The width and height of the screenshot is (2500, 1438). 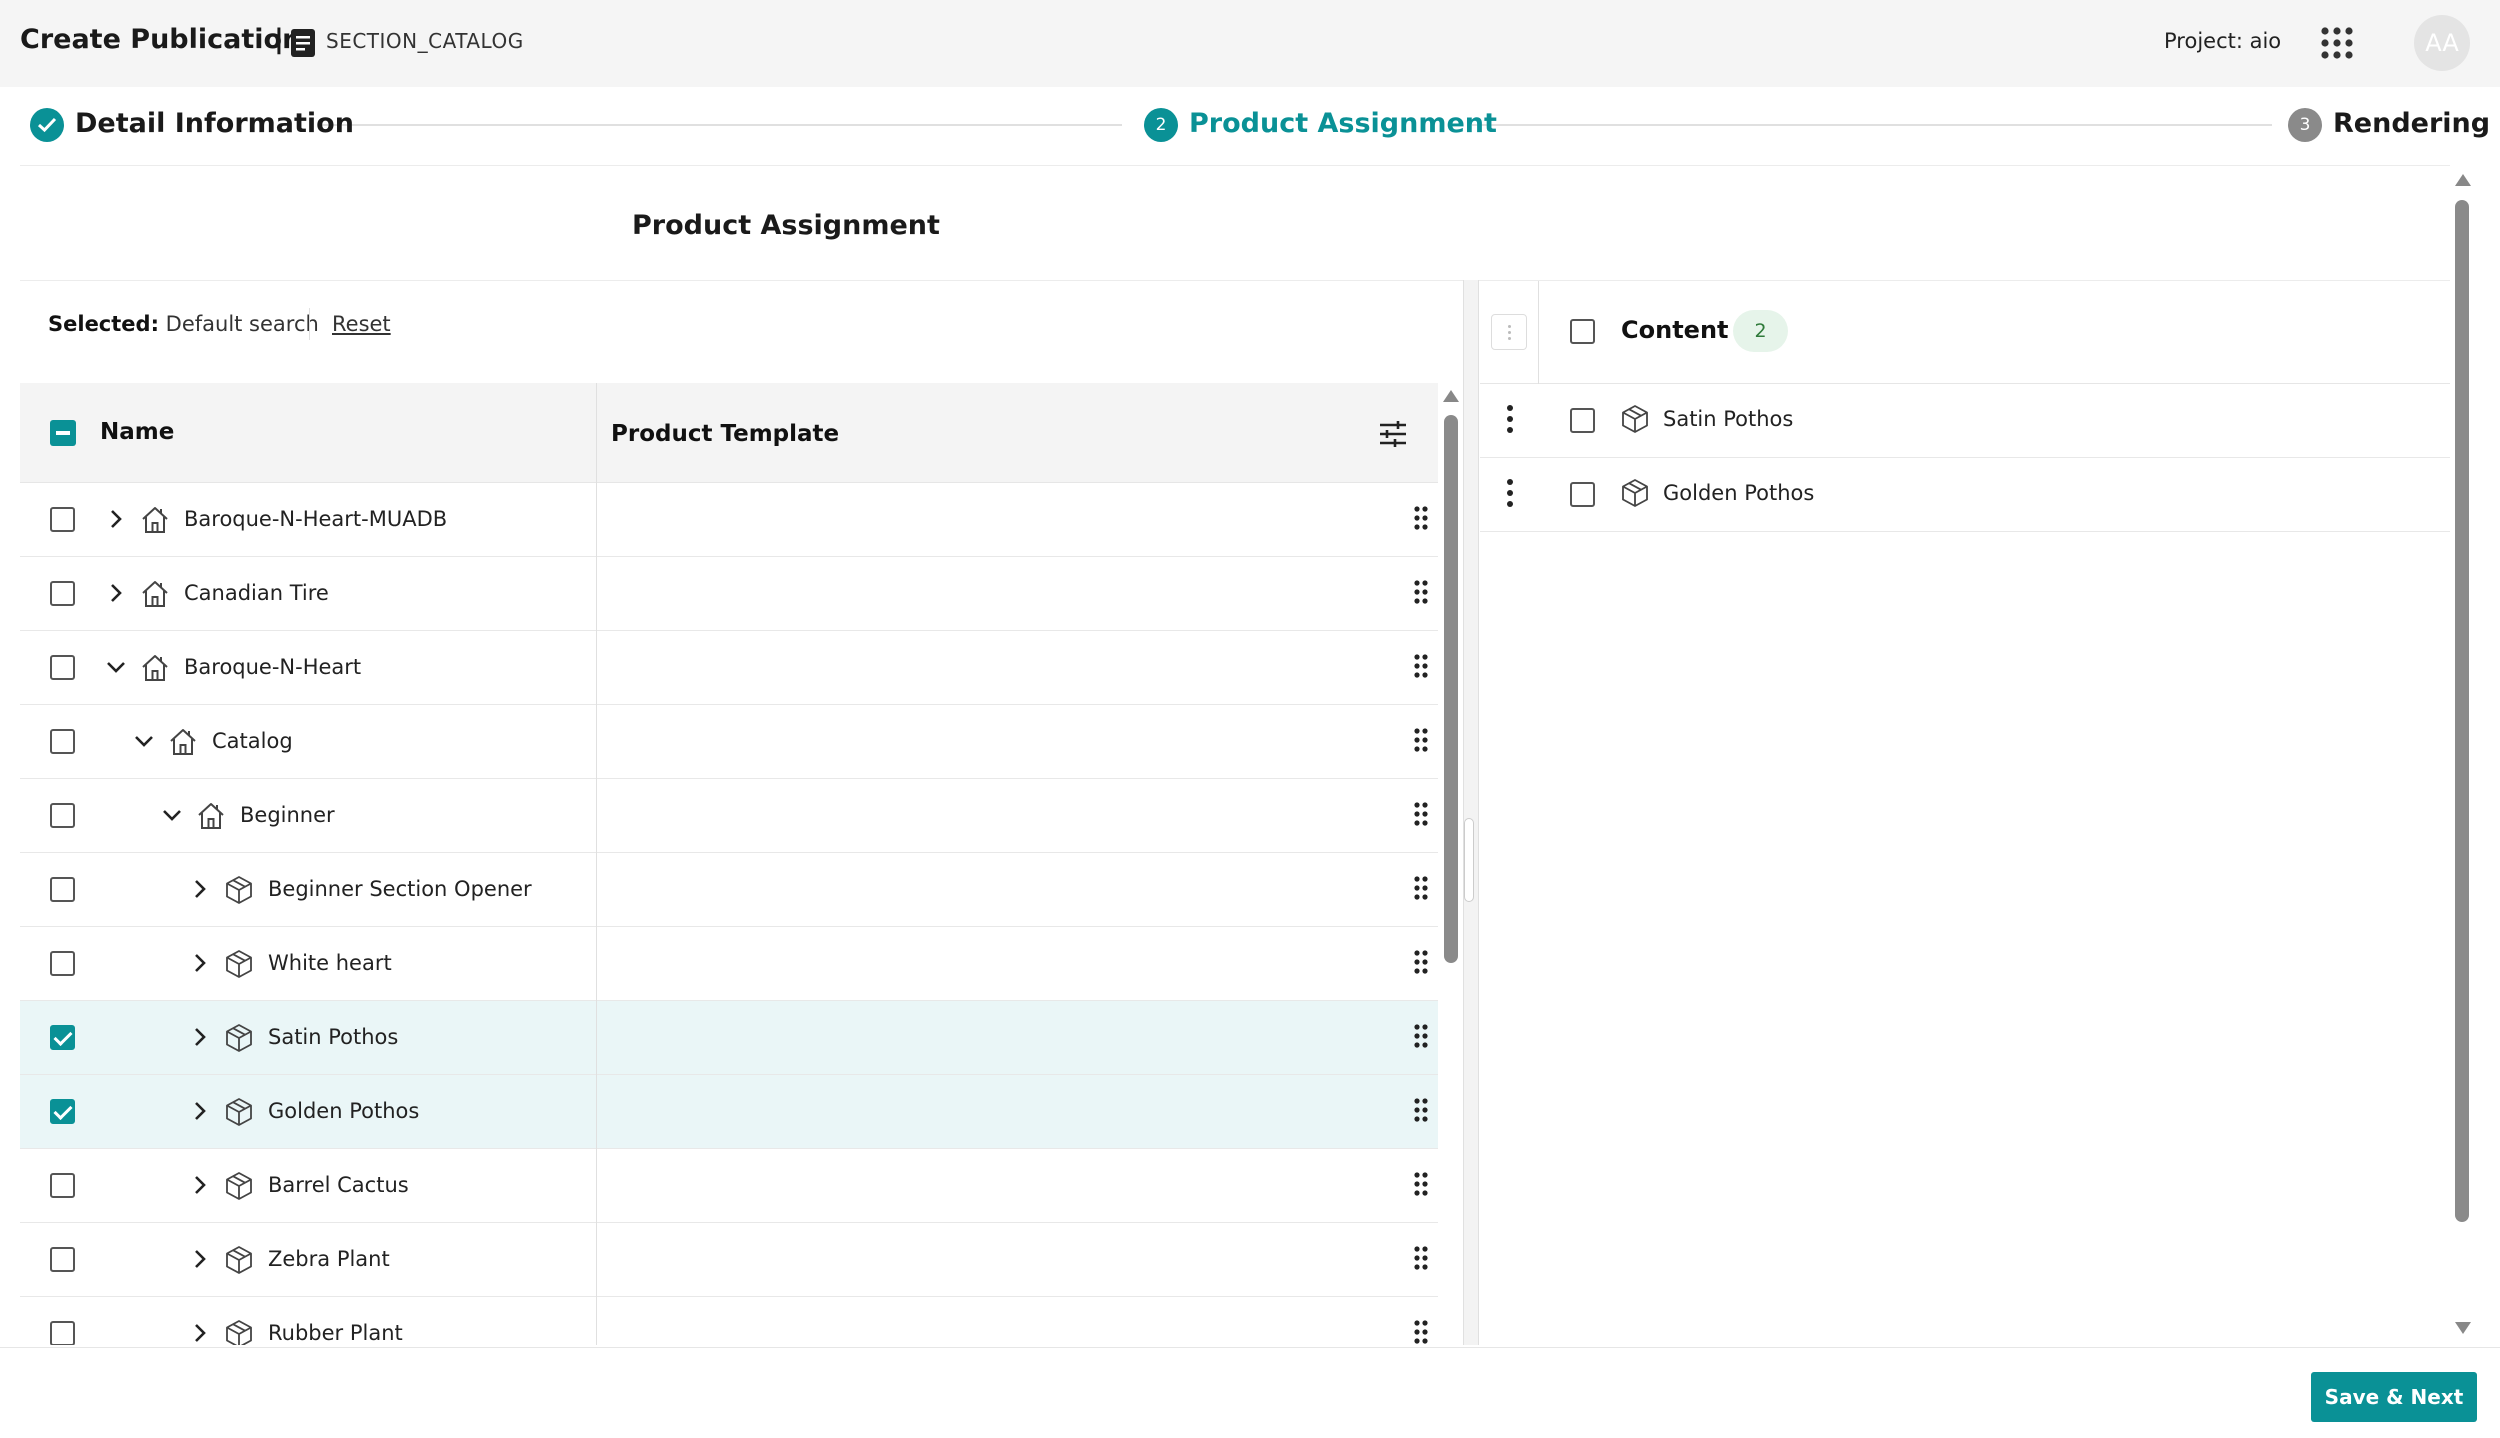 What do you see at coordinates (729, 742) in the screenshot?
I see `table-row: Catalog` at bounding box center [729, 742].